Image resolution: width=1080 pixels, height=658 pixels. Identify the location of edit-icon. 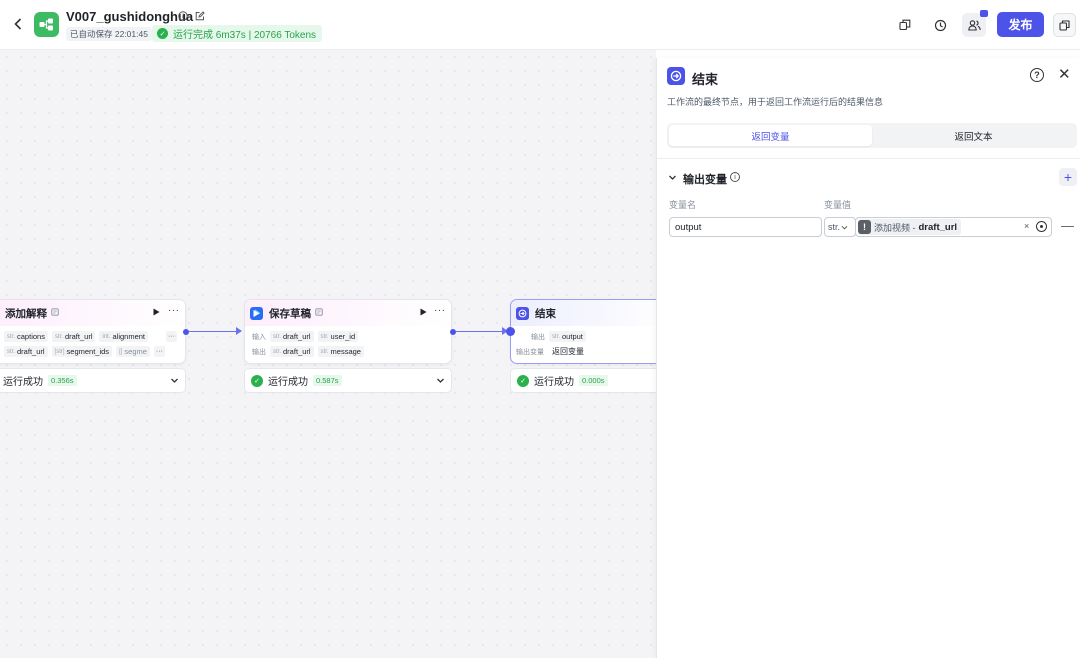
(199, 15).